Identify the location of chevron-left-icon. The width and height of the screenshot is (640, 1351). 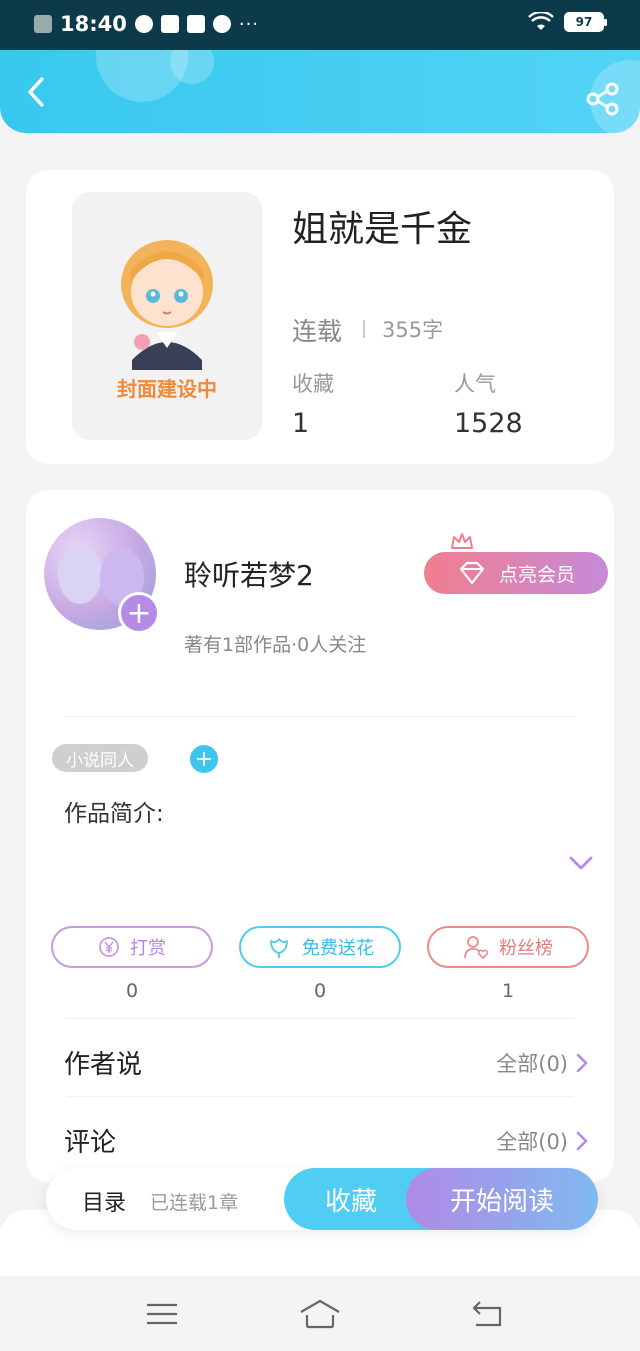
(36, 92).